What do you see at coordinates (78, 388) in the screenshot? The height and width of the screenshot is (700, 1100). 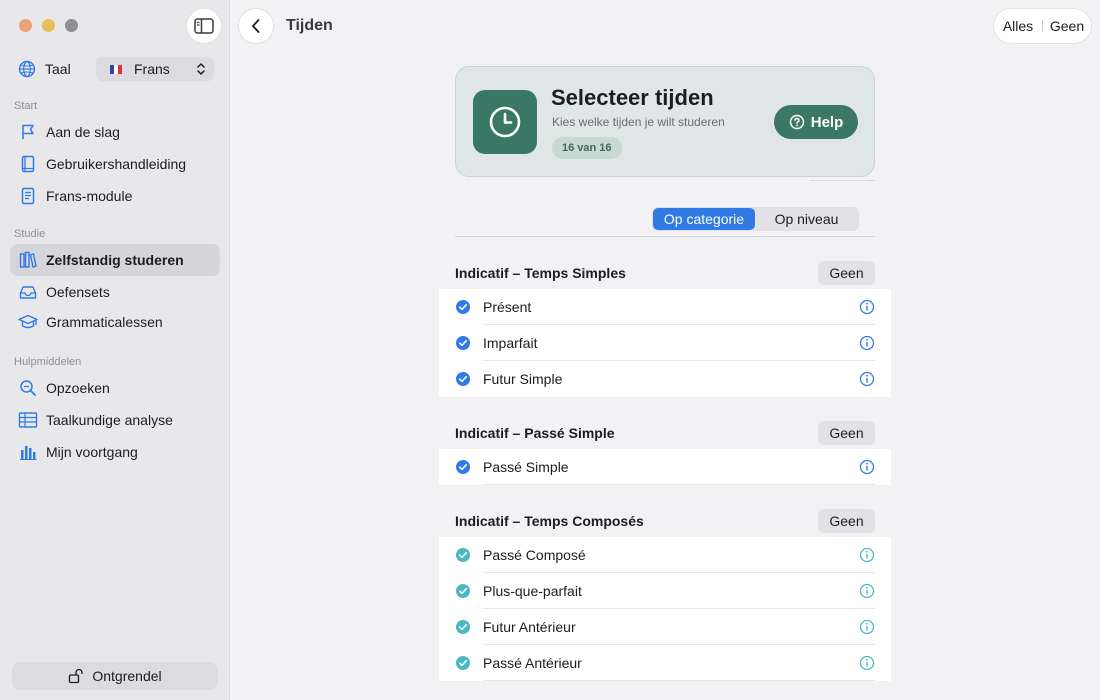 I see `sidebar-item-label: Opzoeken` at bounding box center [78, 388].